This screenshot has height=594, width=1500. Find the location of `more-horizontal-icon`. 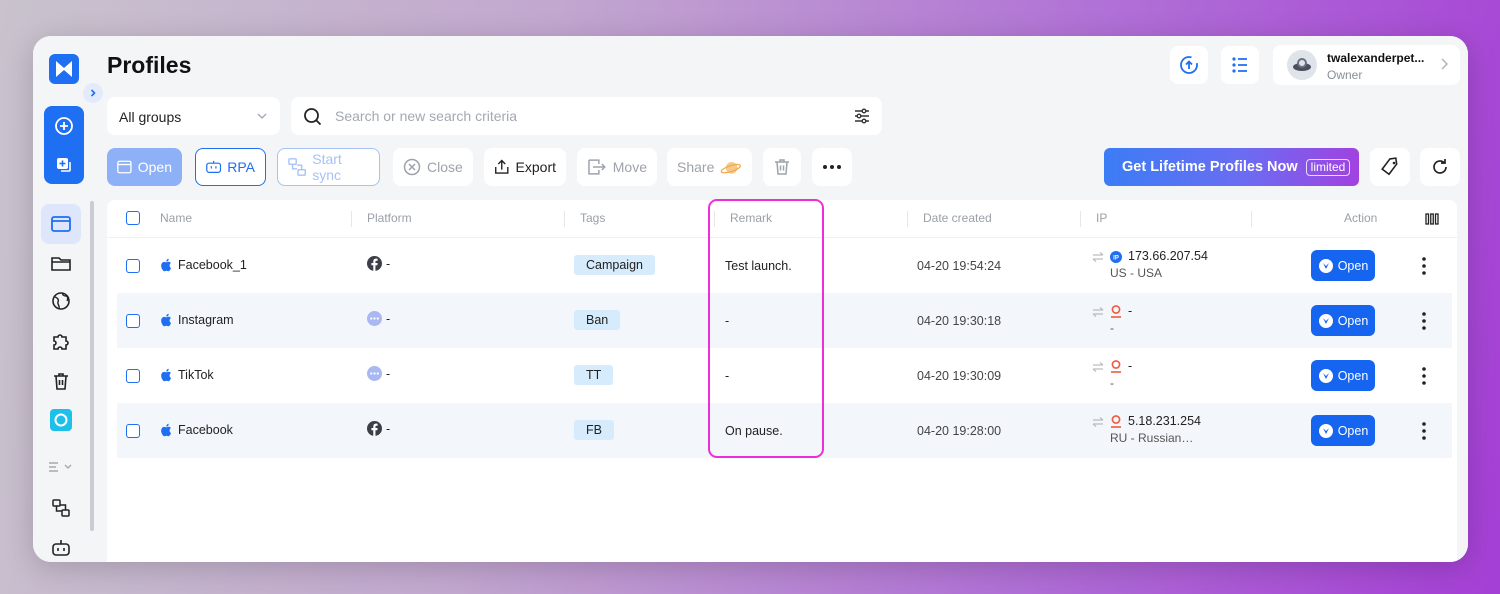

more-horizontal-icon is located at coordinates (832, 167).